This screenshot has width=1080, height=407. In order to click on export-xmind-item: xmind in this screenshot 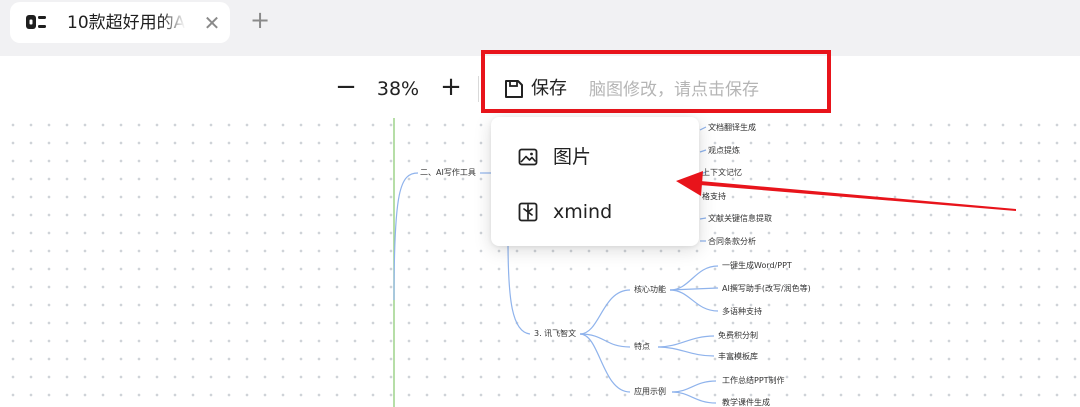, I will do `click(595, 212)`.